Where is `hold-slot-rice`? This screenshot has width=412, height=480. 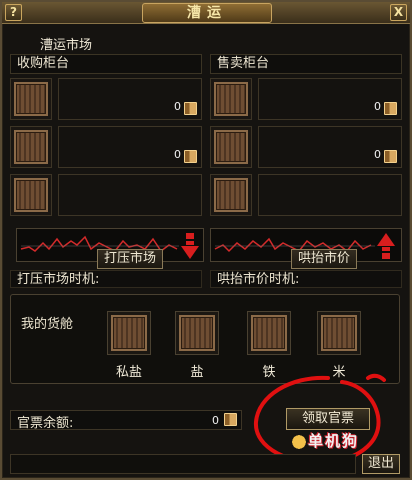
hold-slot-rice is located at coordinates (339, 333).